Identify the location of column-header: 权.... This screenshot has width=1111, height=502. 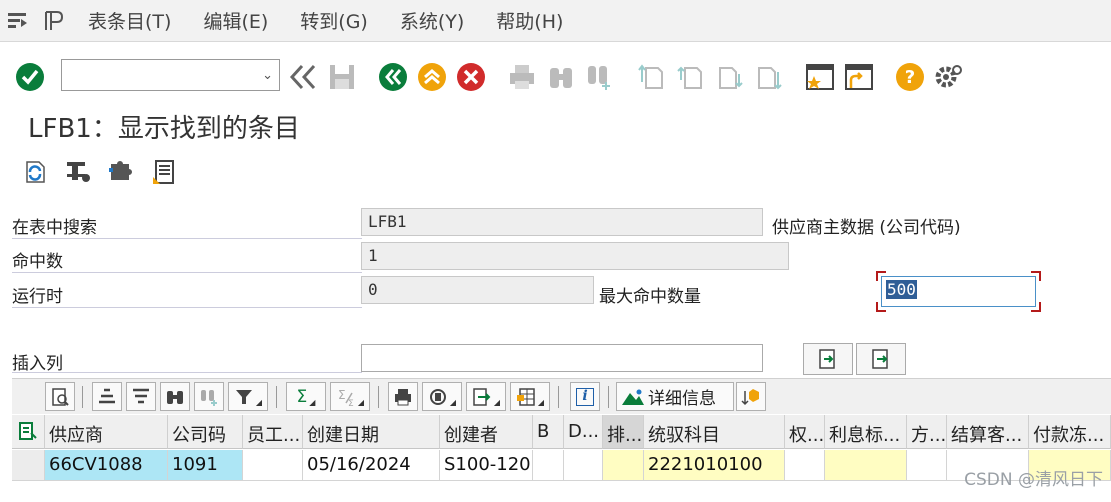
(805, 432).